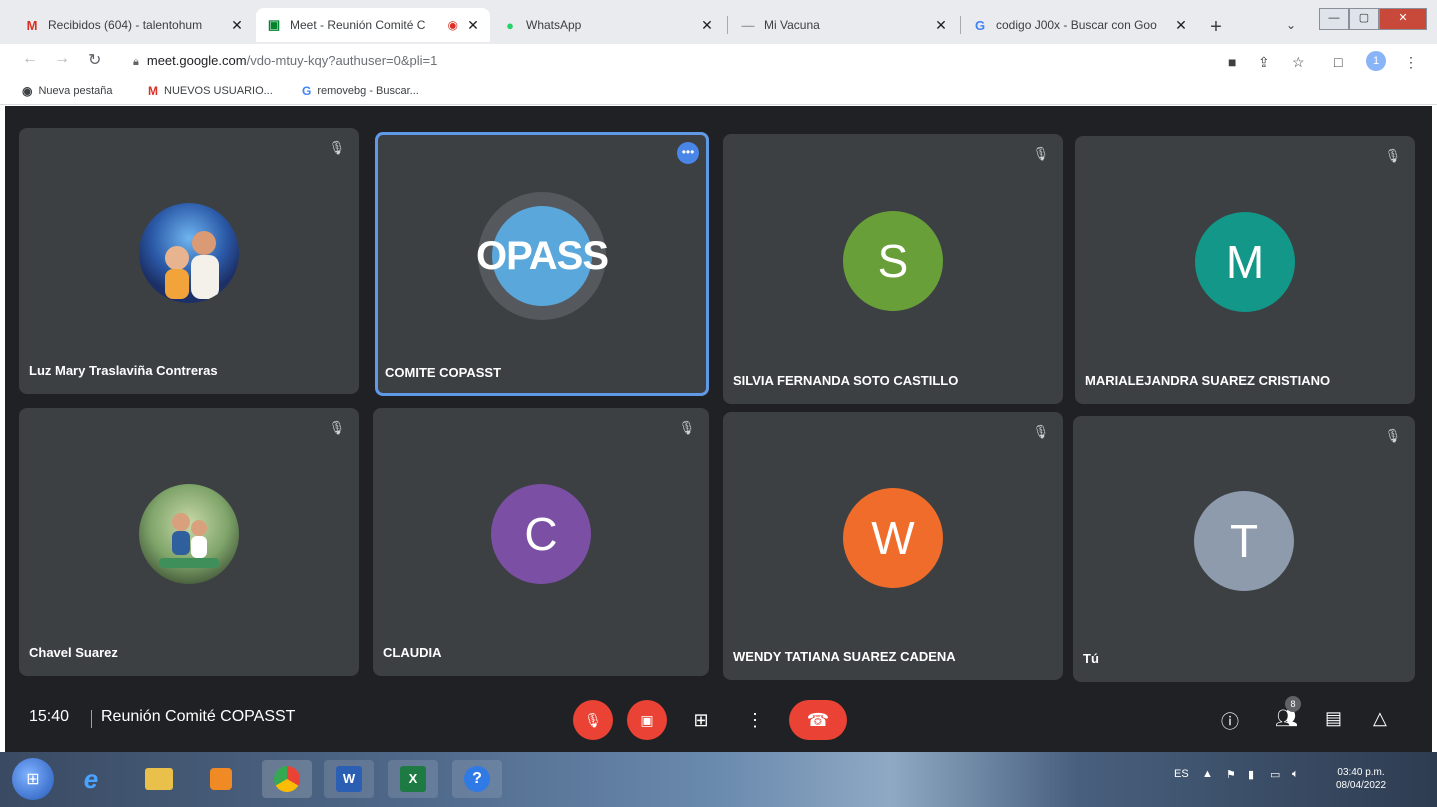  I want to click on show-hidden-icons-chevron-icon: ▲, so click(1207, 774).